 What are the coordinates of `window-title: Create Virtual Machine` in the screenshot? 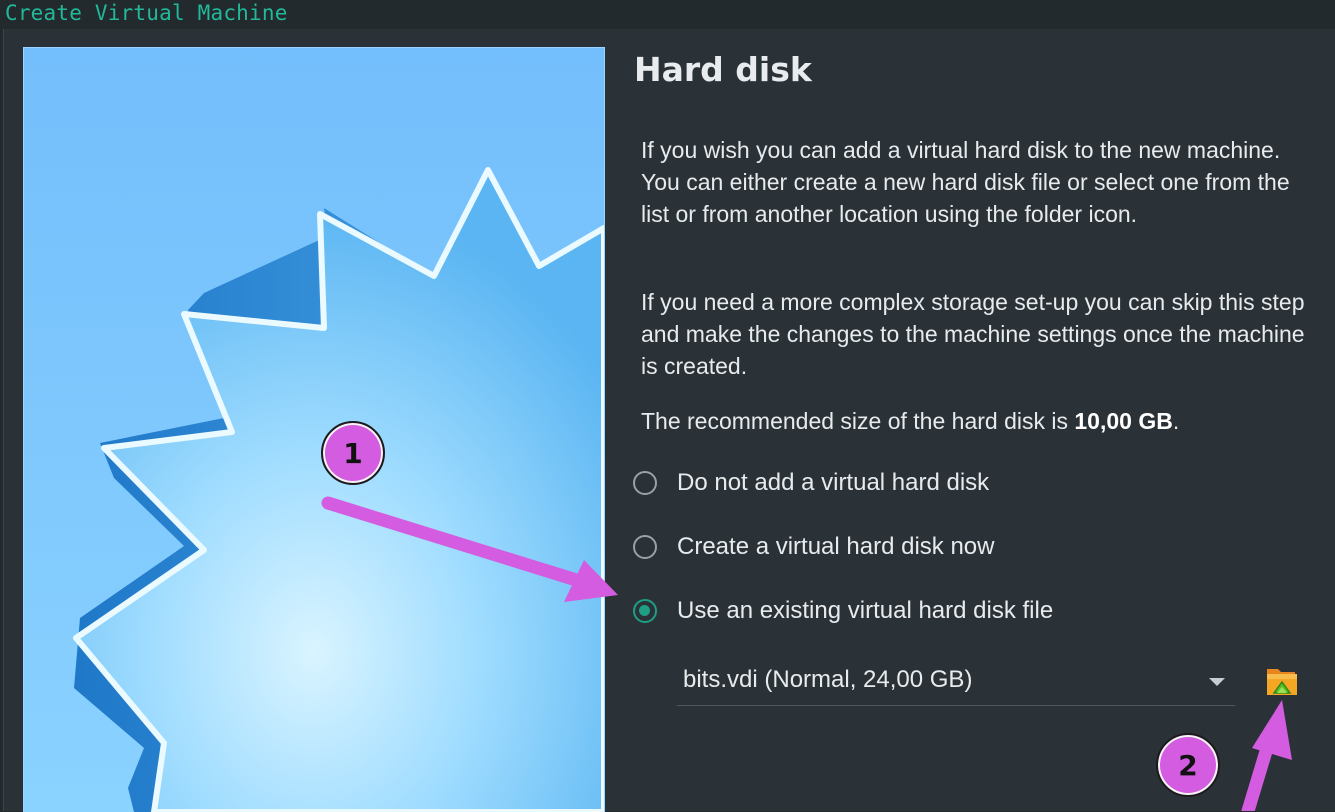 It's located at (146, 13).